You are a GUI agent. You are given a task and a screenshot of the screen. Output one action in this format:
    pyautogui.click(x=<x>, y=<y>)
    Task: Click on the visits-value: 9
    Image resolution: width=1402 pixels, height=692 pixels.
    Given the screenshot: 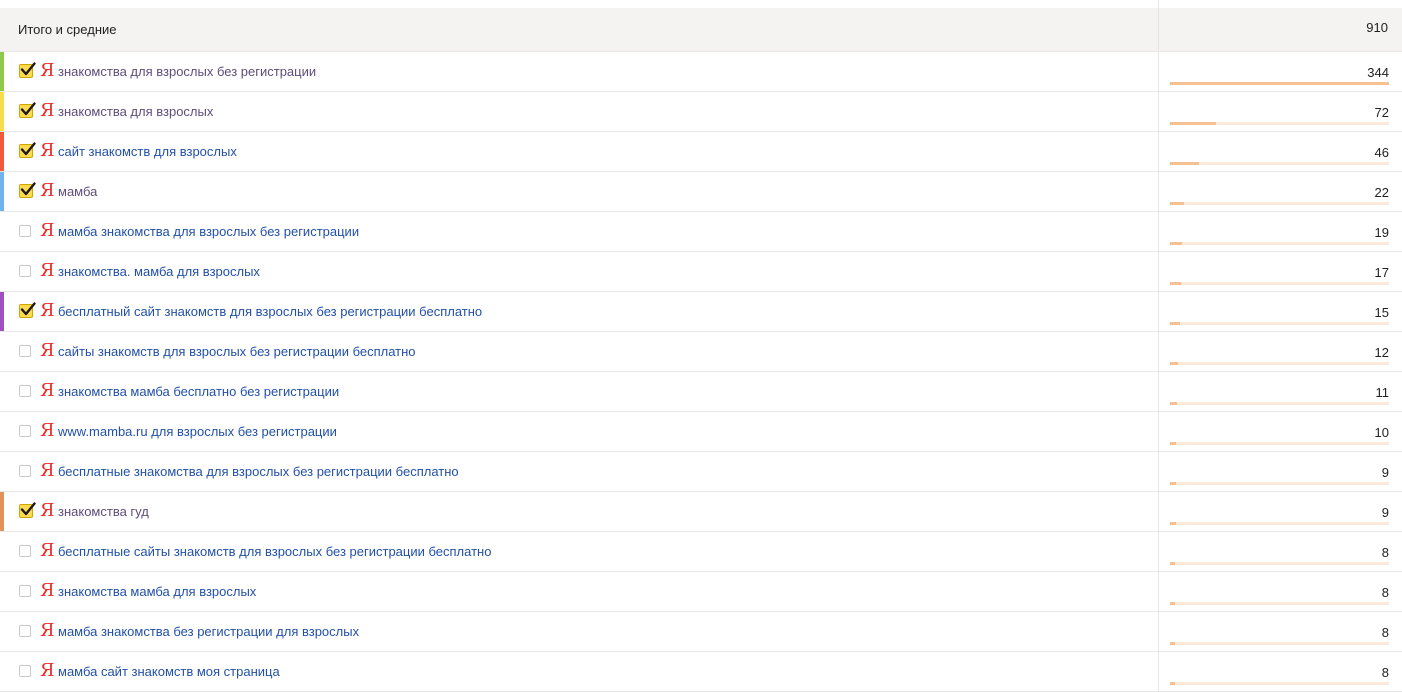 What is the action you would take?
    pyautogui.click(x=1385, y=472)
    